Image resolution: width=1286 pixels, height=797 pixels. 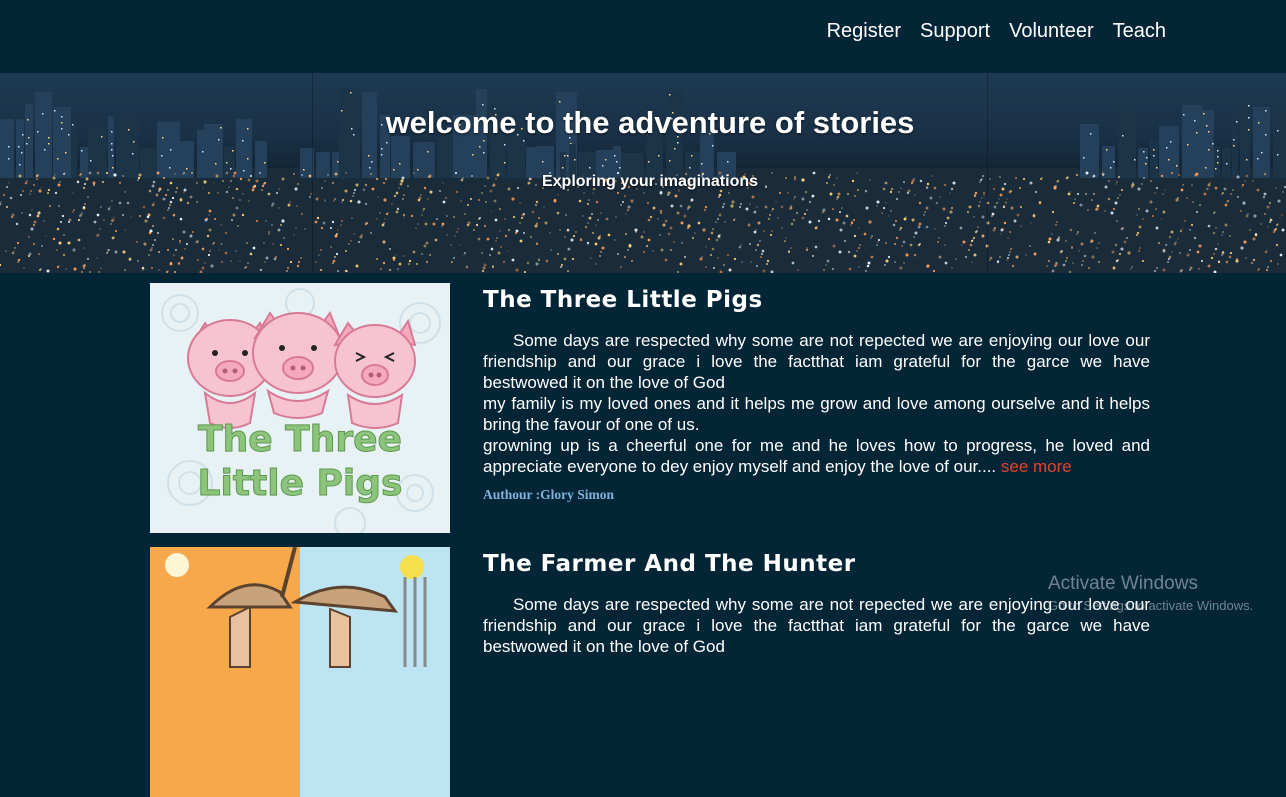 I want to click on see-more-link: see more, so click(x=1036, y=466).